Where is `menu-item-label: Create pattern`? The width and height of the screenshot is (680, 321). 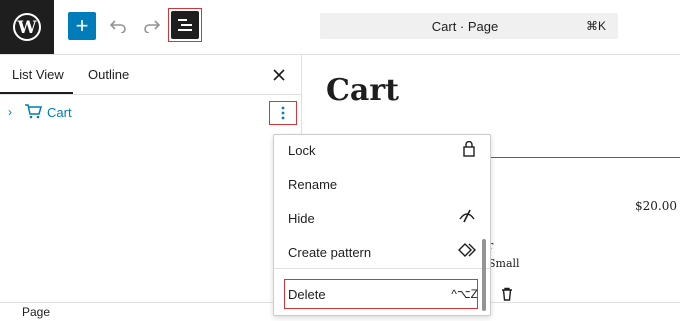
menu-item-label: Create pattern is located at coordinates (330, 252).